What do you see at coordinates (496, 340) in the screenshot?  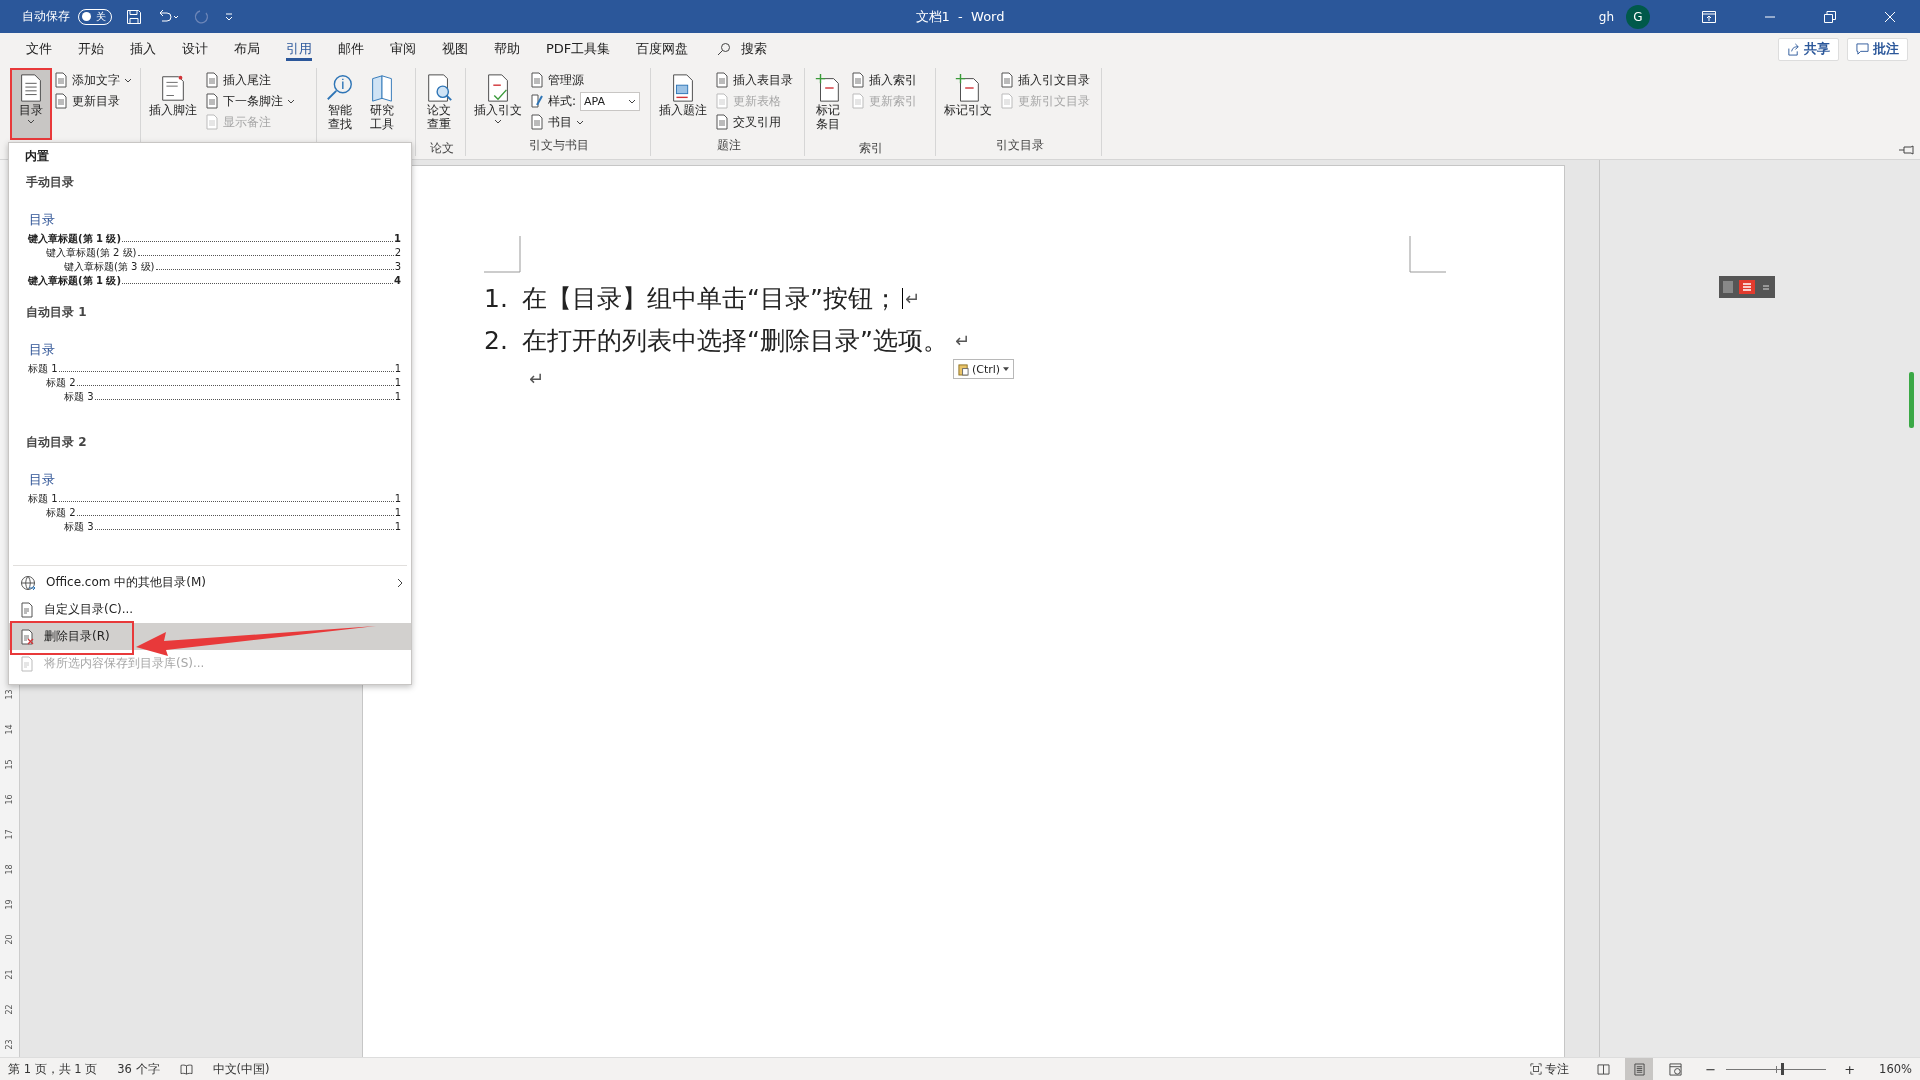 I see `list-number: 2.` at bounding box center [496, 340].